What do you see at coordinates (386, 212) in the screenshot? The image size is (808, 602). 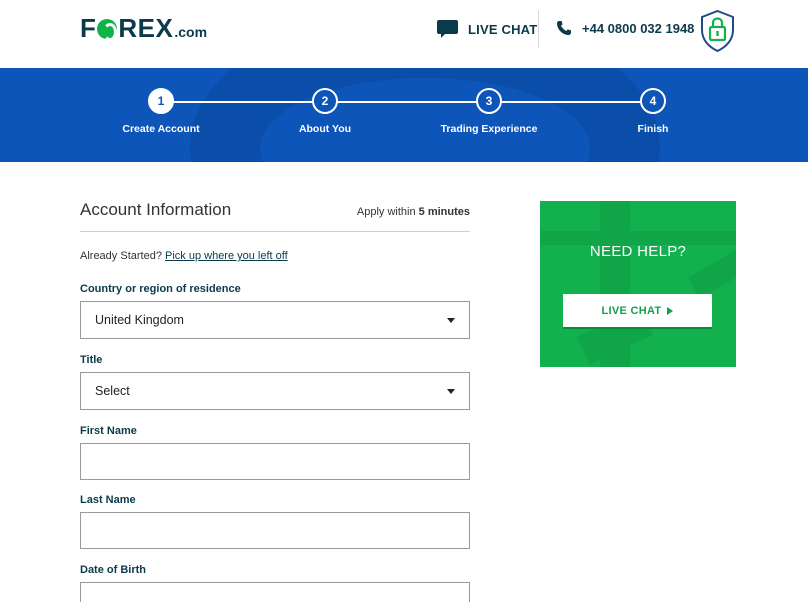 I see `apply-prefix: Apply within` at bounding box center [386, 212].